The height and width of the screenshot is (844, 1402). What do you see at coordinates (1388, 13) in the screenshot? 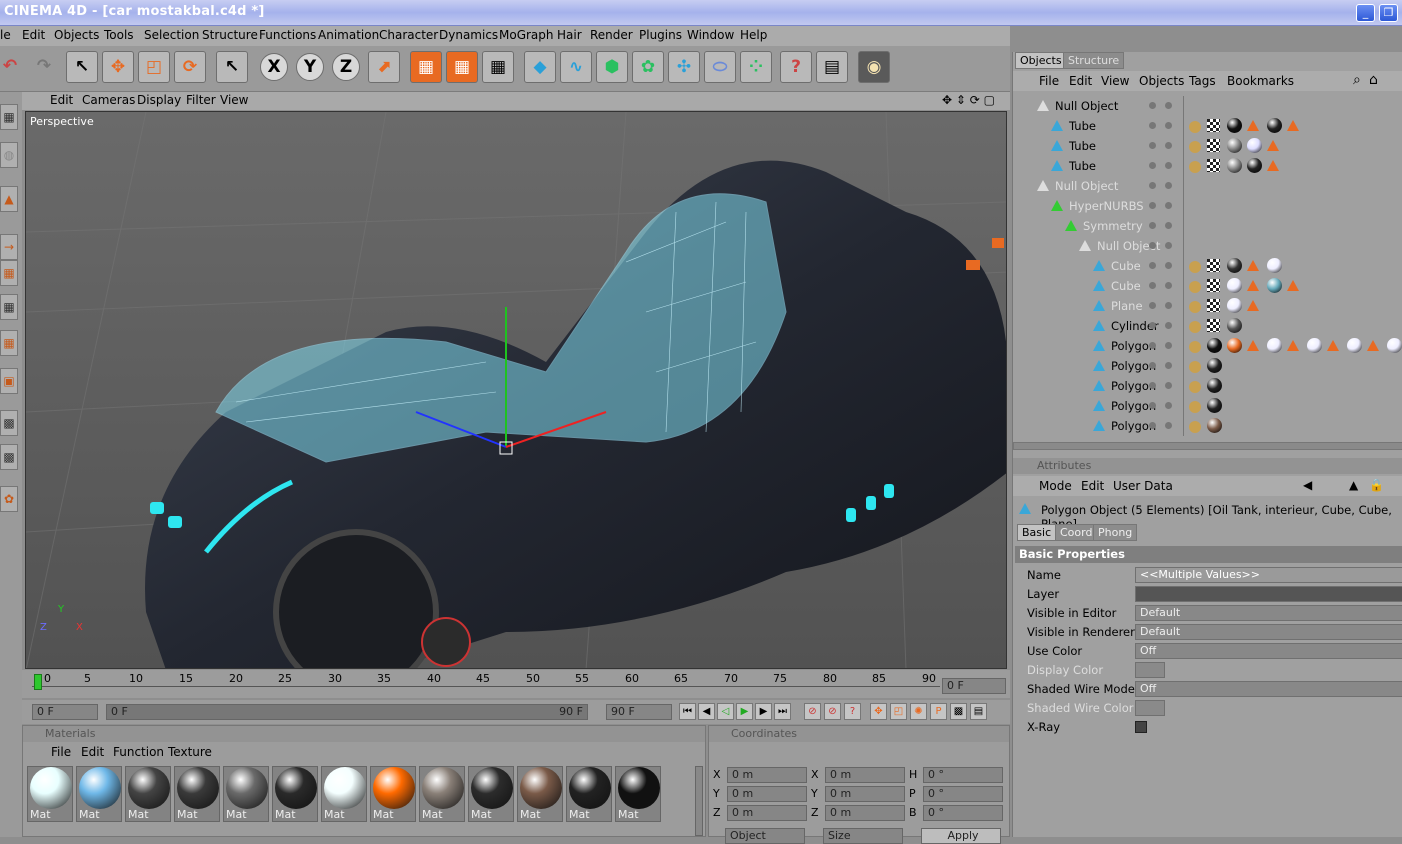
I see `restore-button: ❐` at bounding box center [1388, 13].